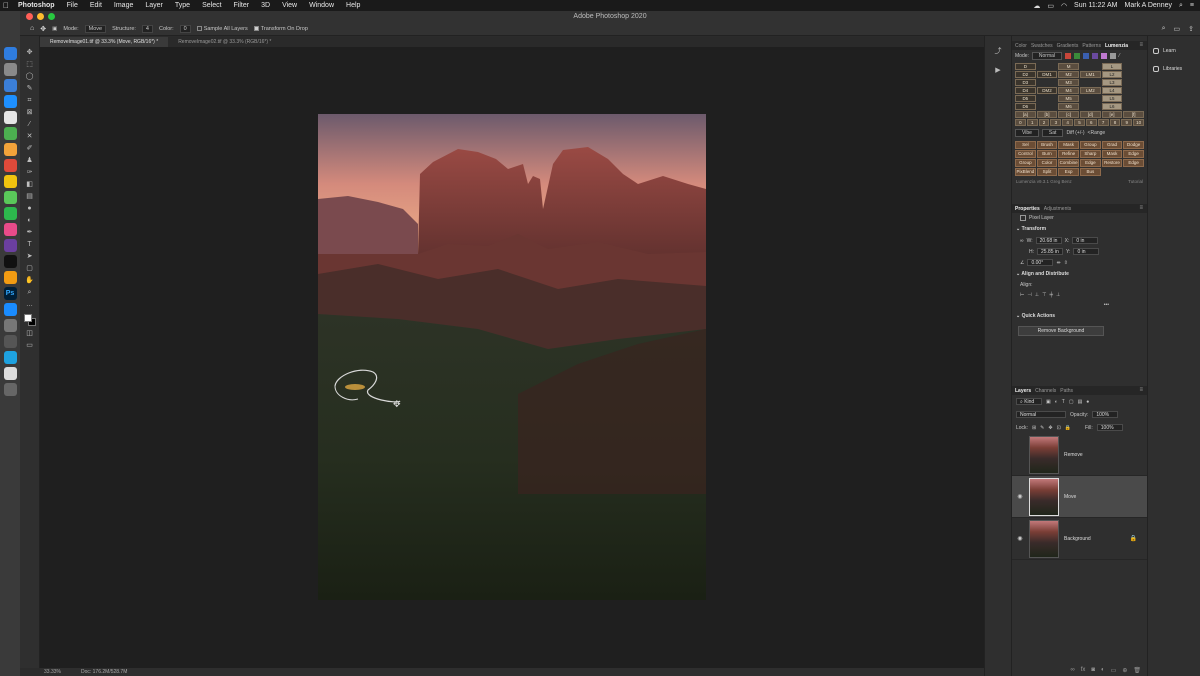 This screenshot has height=676, width=1200. I want to click on share-icon: ⇪, so click(1191, 29).